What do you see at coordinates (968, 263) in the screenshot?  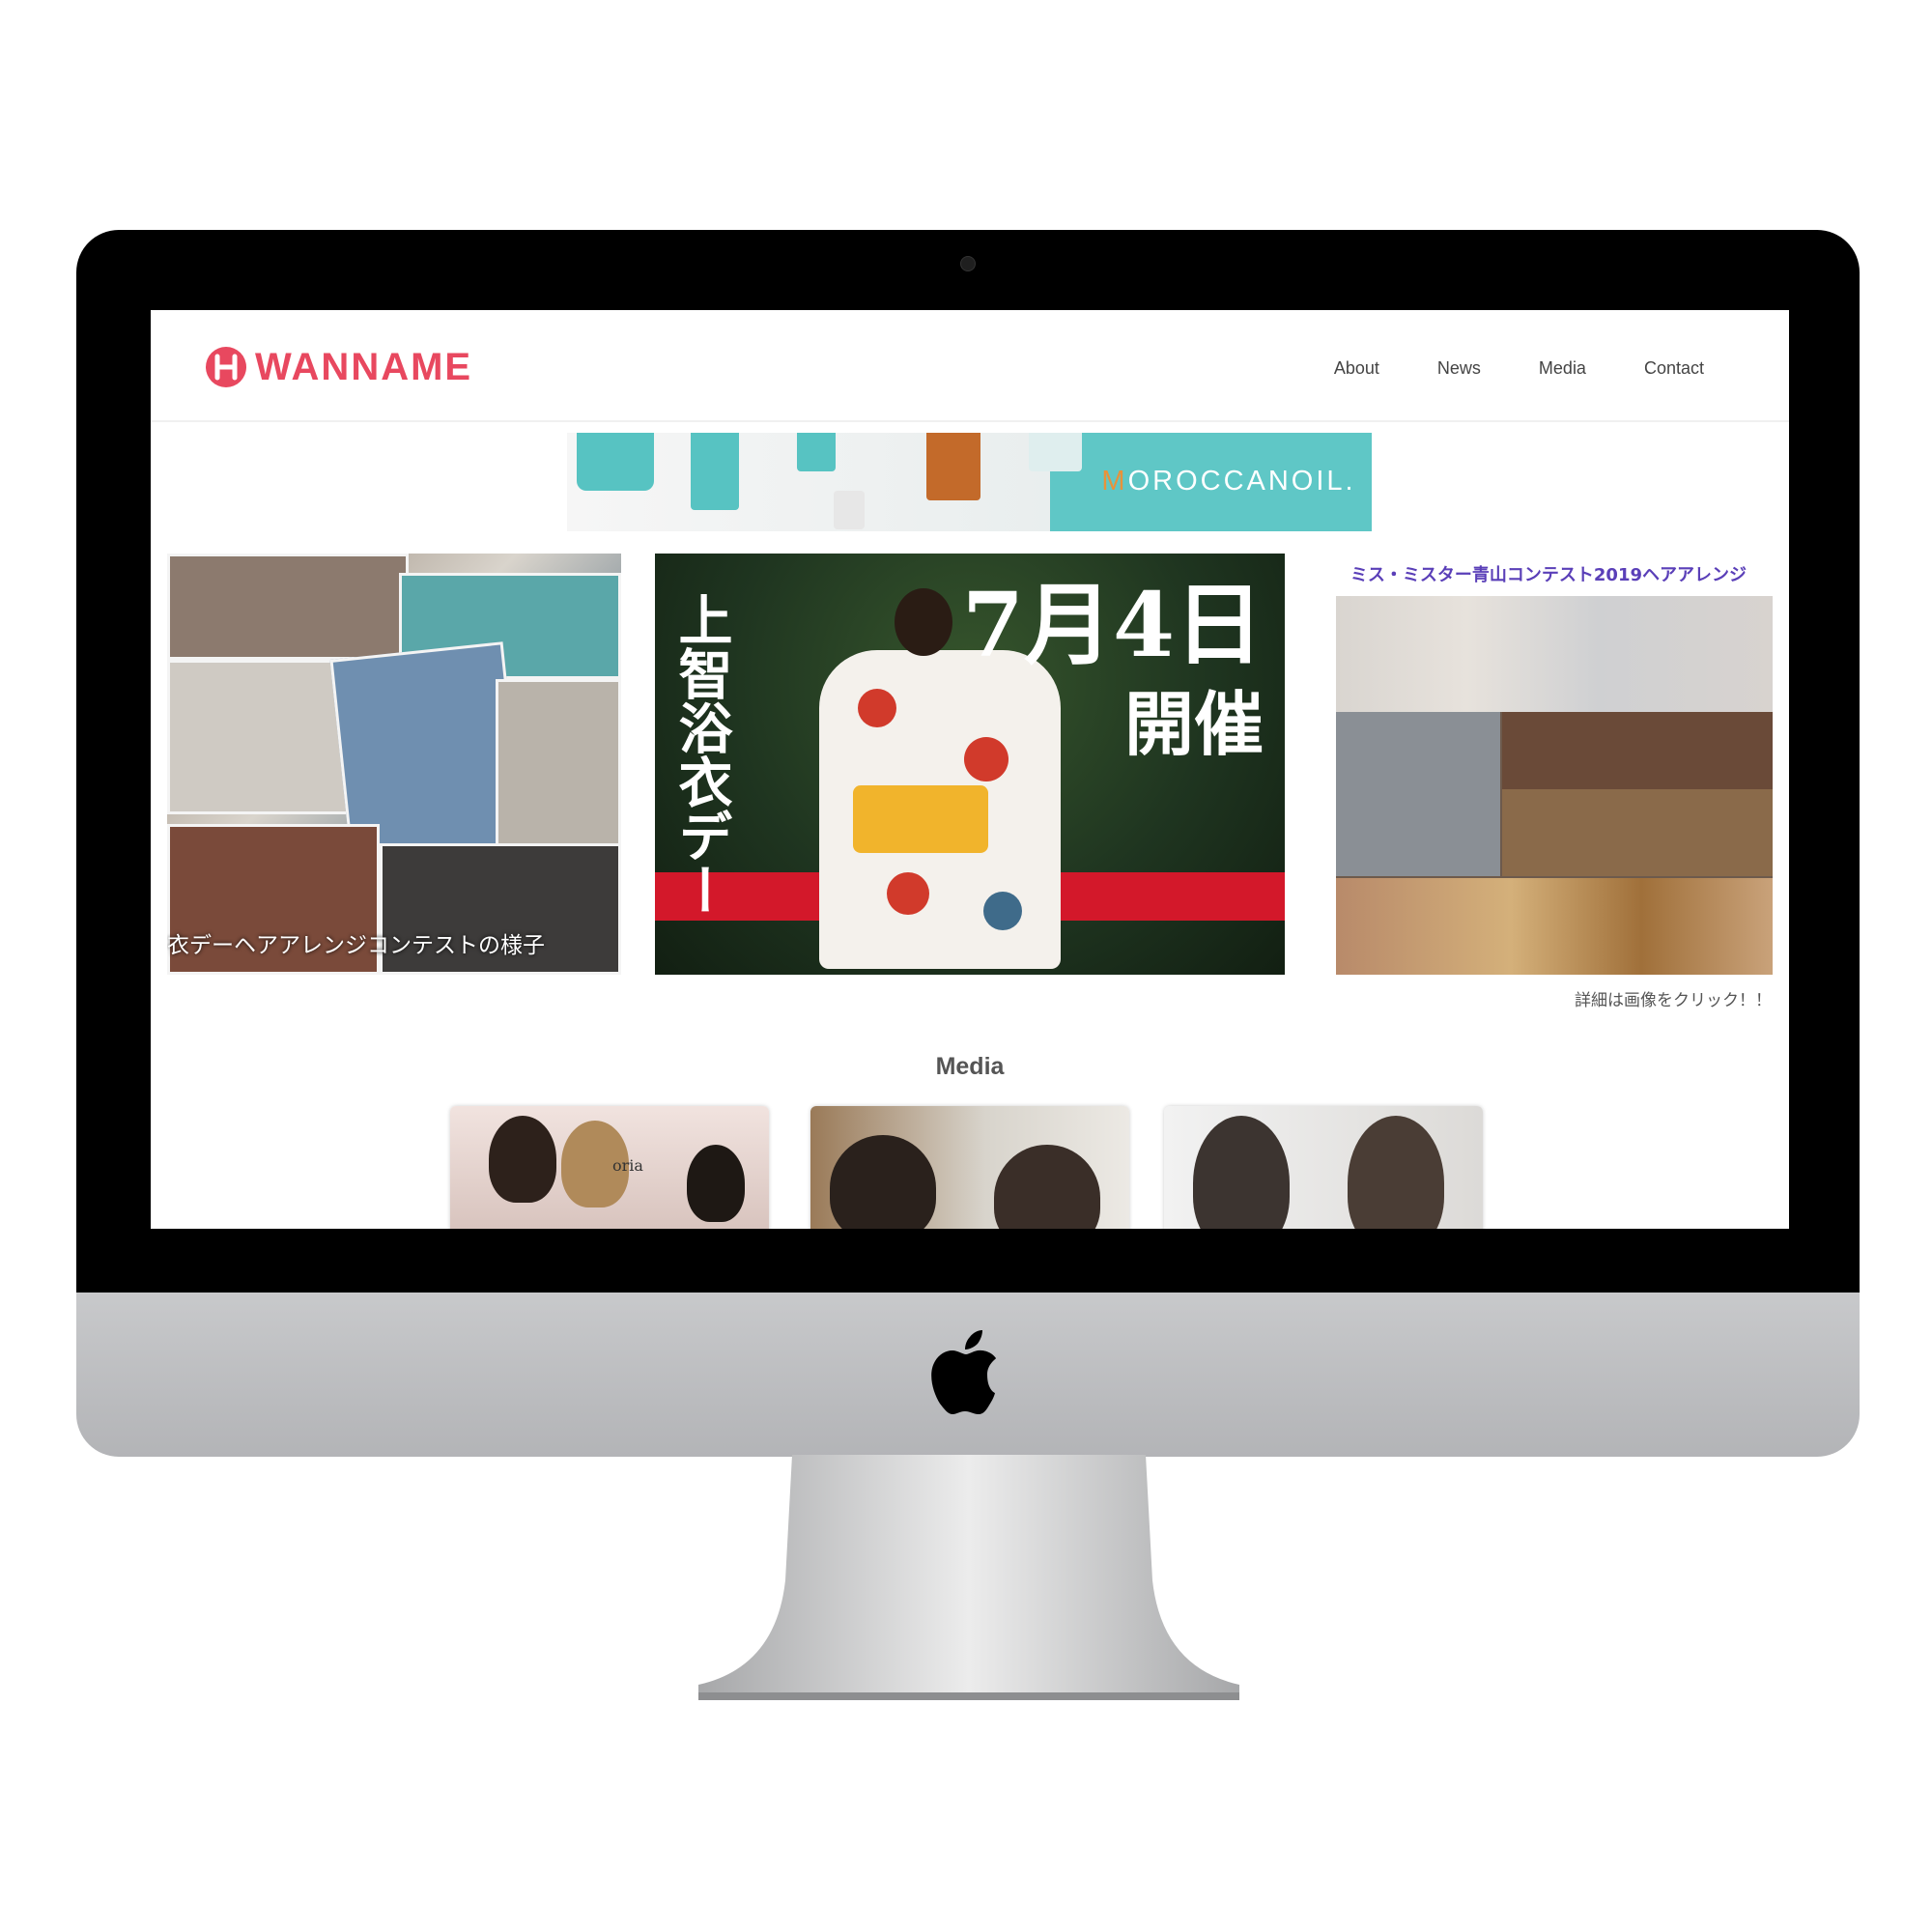 I see `camera-icon` at bounding box center [968, 263].